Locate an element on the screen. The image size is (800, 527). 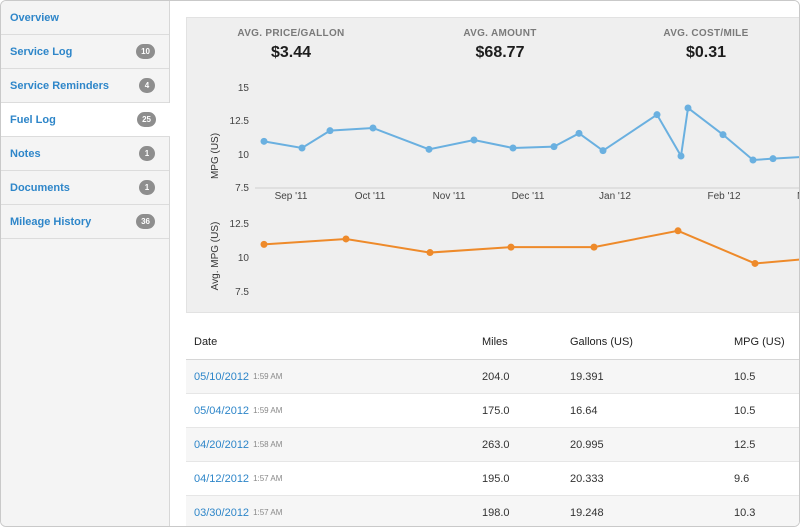
x-tick-label: Dec '11 is located at coordinates (528, 196).